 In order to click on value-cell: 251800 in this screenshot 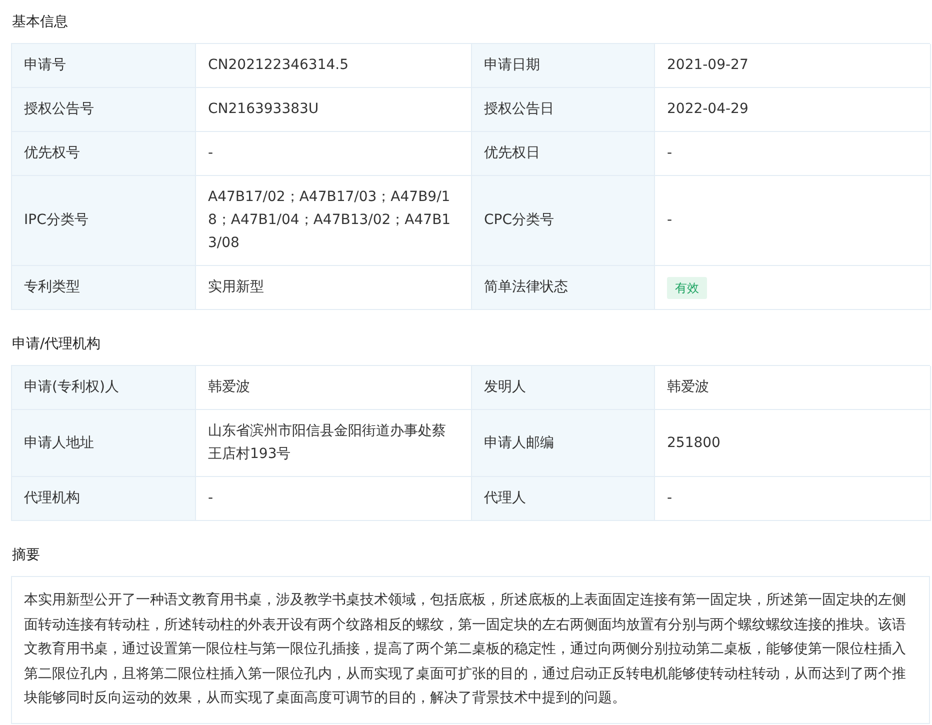, I will do `click(793, 443)`.